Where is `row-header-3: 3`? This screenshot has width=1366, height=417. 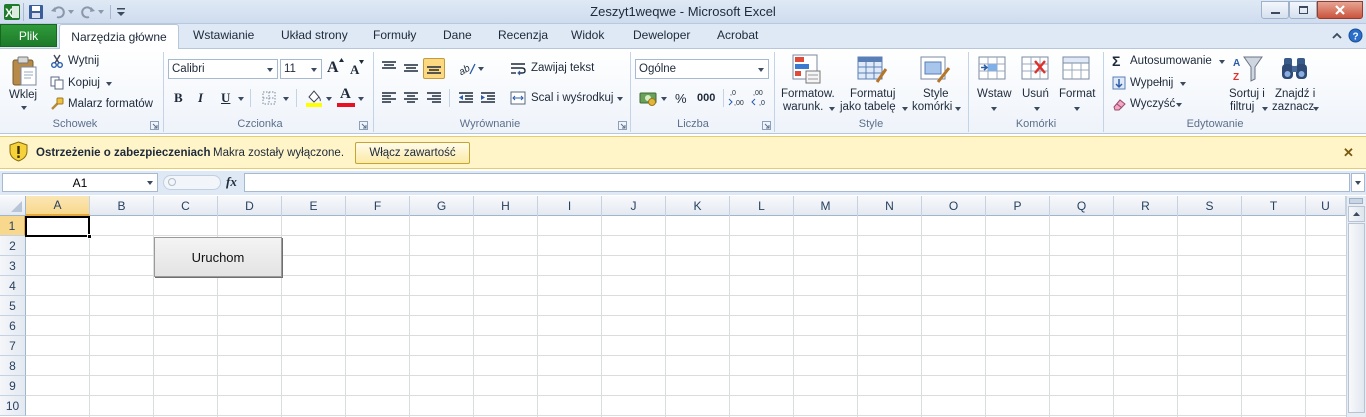
row-header-3: 3 is located at coordinates (13, 266).